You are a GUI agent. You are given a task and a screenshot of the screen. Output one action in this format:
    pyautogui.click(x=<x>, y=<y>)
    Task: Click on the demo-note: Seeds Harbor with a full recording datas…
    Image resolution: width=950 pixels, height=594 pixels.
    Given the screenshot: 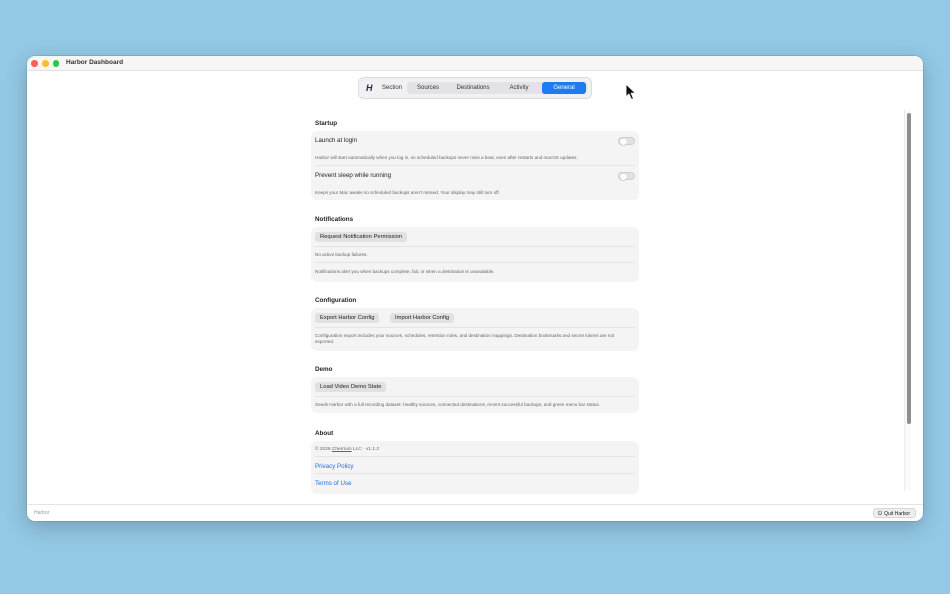 What is the action you would take?
    pyautogui.click(x=457, y=404)
    